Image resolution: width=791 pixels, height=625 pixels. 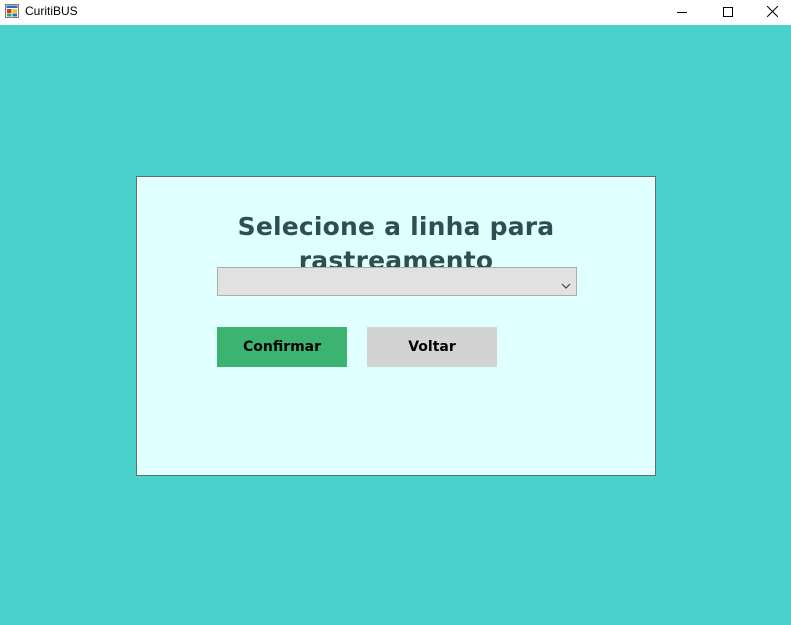 I want to click on chevron-down-icon, so click(x=566, y=283).